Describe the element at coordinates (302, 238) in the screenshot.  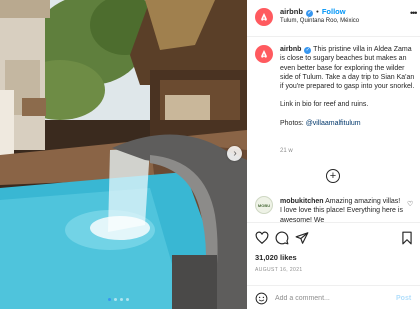
I see `share-paper-plane-icon` at that location.